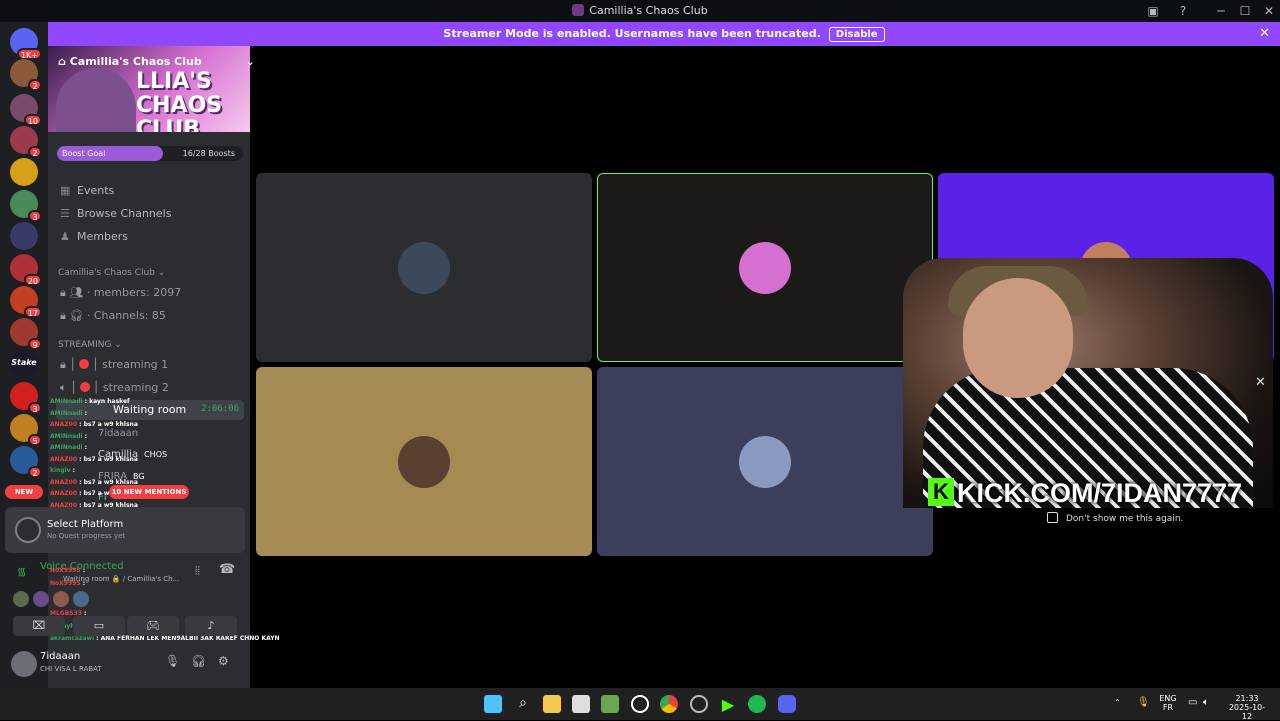 This screenshot has height=721, width=1280. I want to click on kick-overlay: K KICK.COM/7IDAN7777, so click(1098, 494).